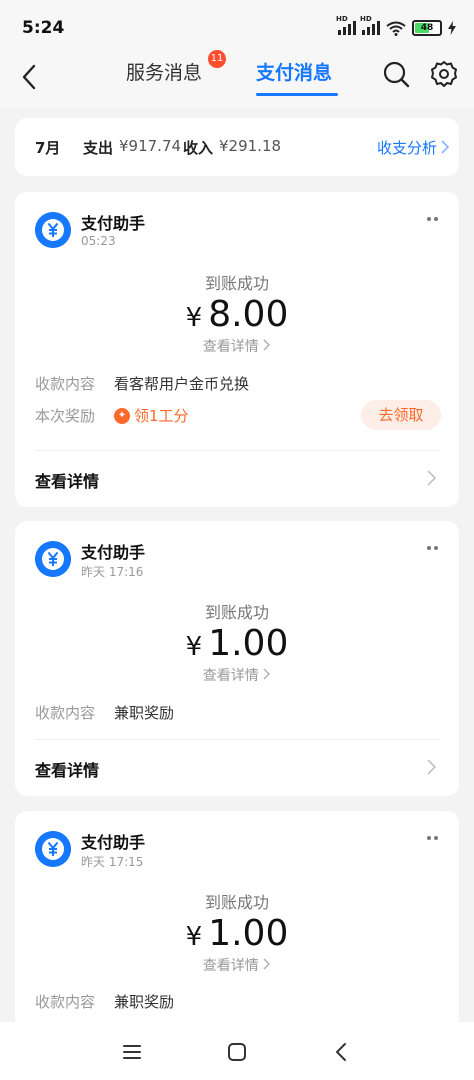 This screenshot has height=1080, width=474. Describe the element at coordinates (150, 146) in the screenshot. I see `expense-value: ¥917.74` at that location.